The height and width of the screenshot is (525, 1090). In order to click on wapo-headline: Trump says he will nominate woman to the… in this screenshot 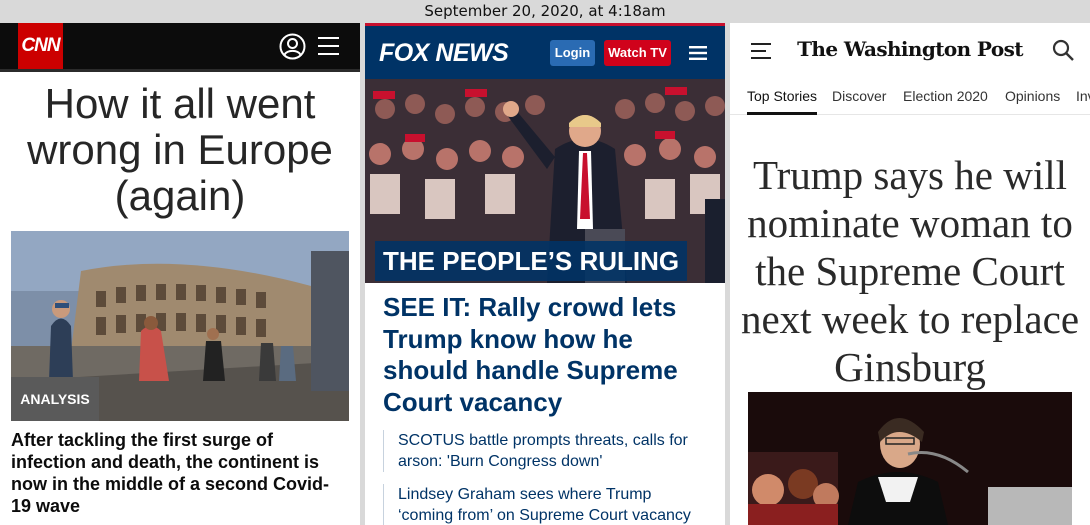, I will do `click(910, 271)`.